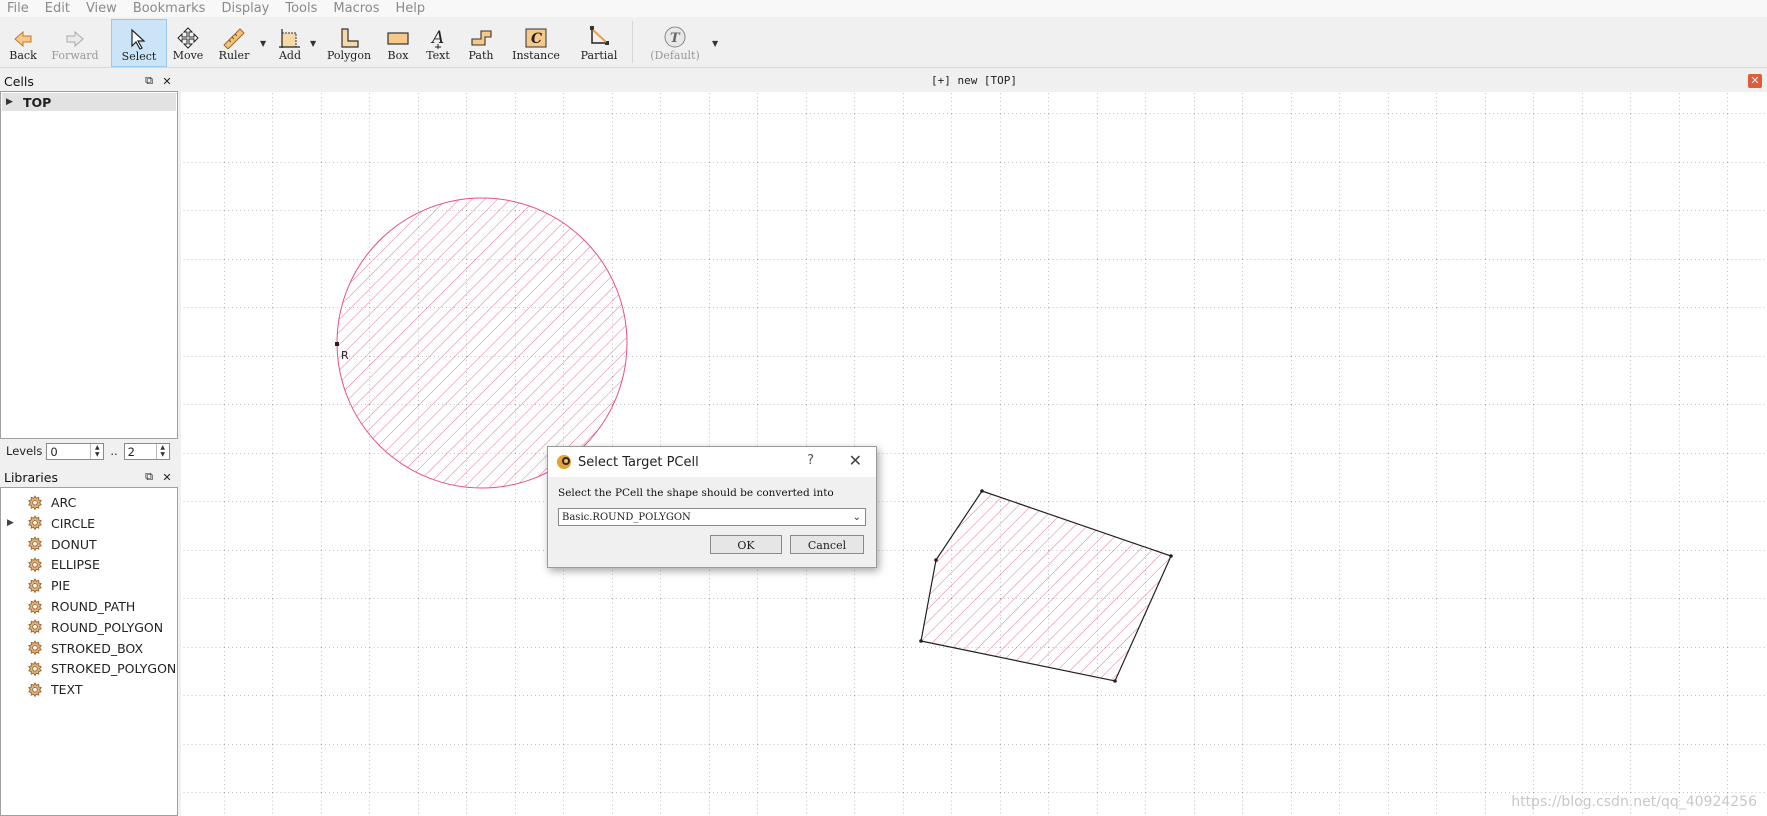  I want to click on text-a-icon: A, so click(437, 38).